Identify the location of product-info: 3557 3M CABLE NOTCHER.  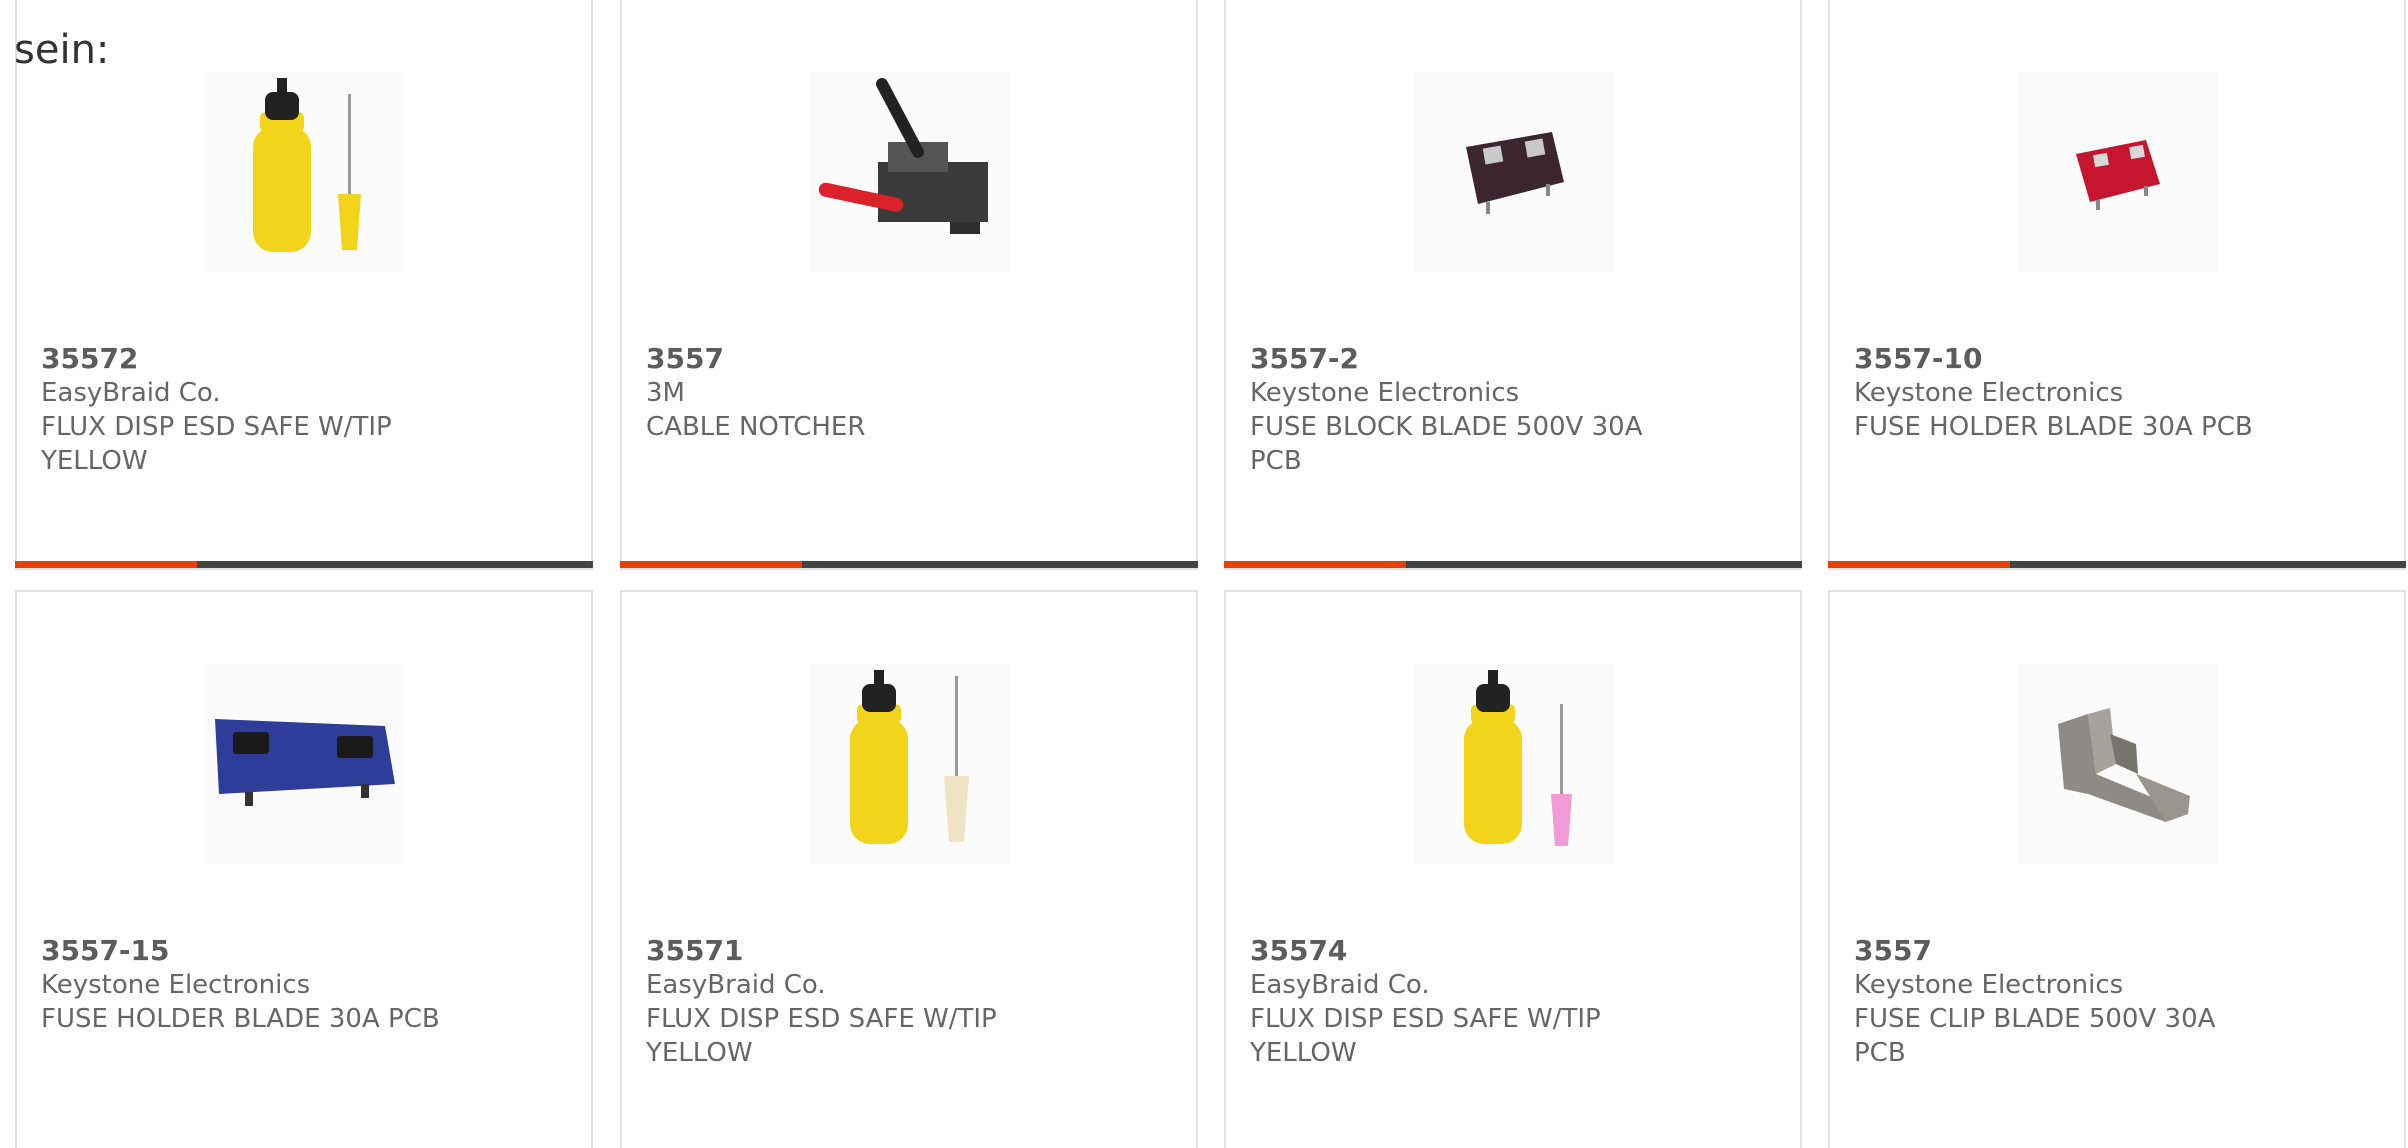
(856, 393).